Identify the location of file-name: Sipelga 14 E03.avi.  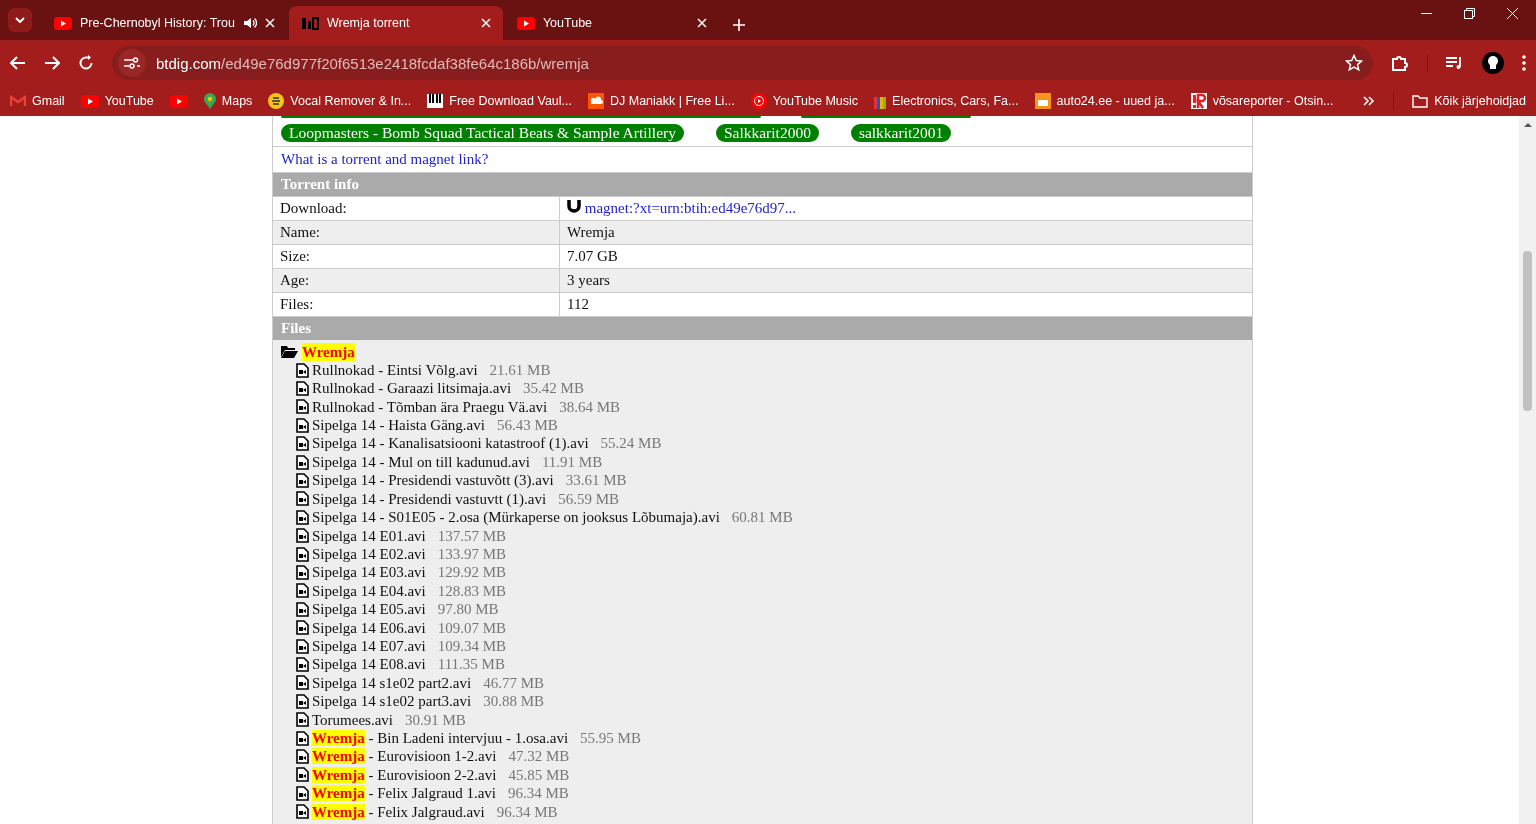
(369, 572).